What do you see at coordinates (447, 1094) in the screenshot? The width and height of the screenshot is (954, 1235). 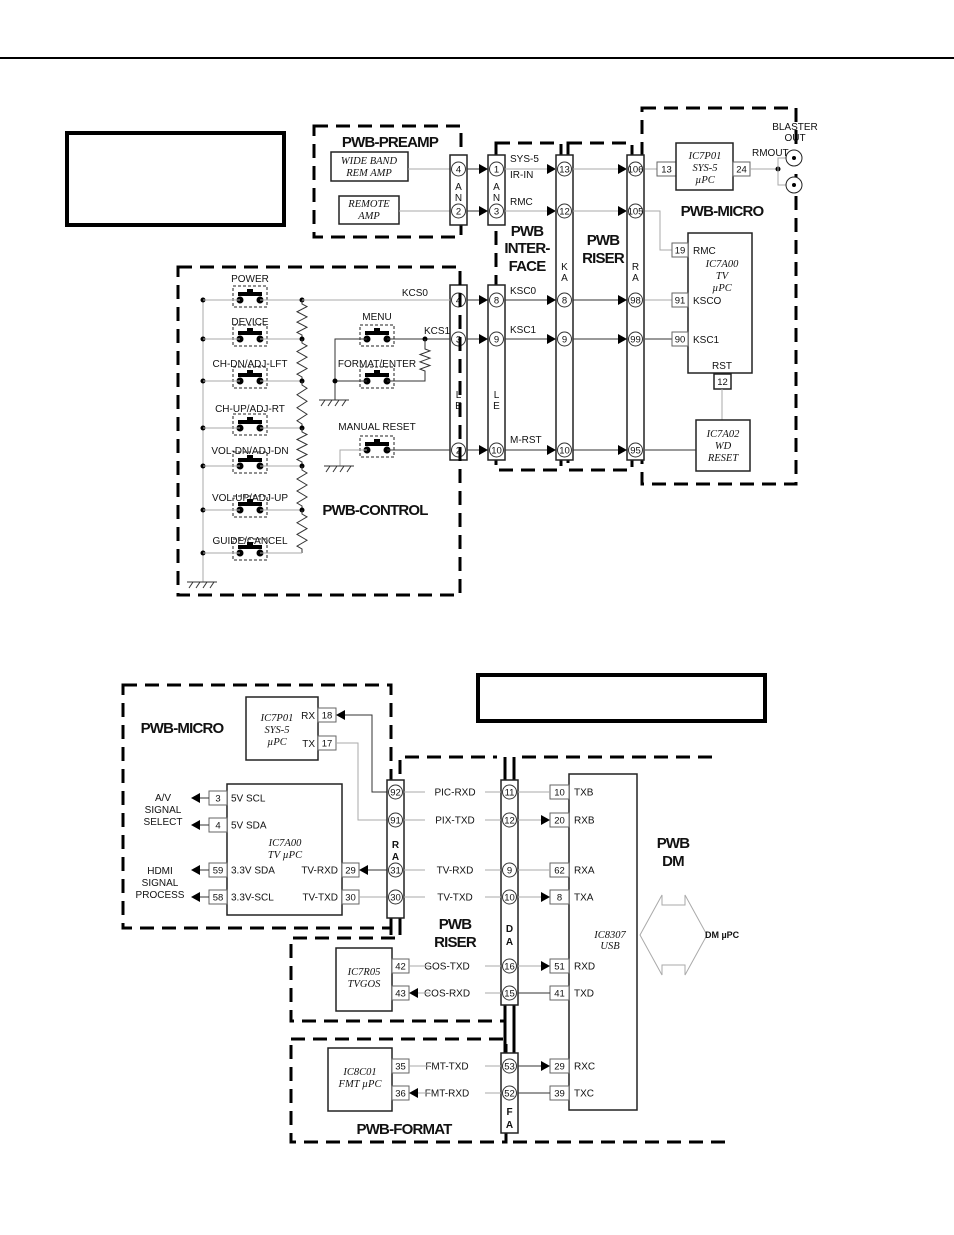 I see `signal-label: FMT-RXD` at bounding box center [447, 1094].